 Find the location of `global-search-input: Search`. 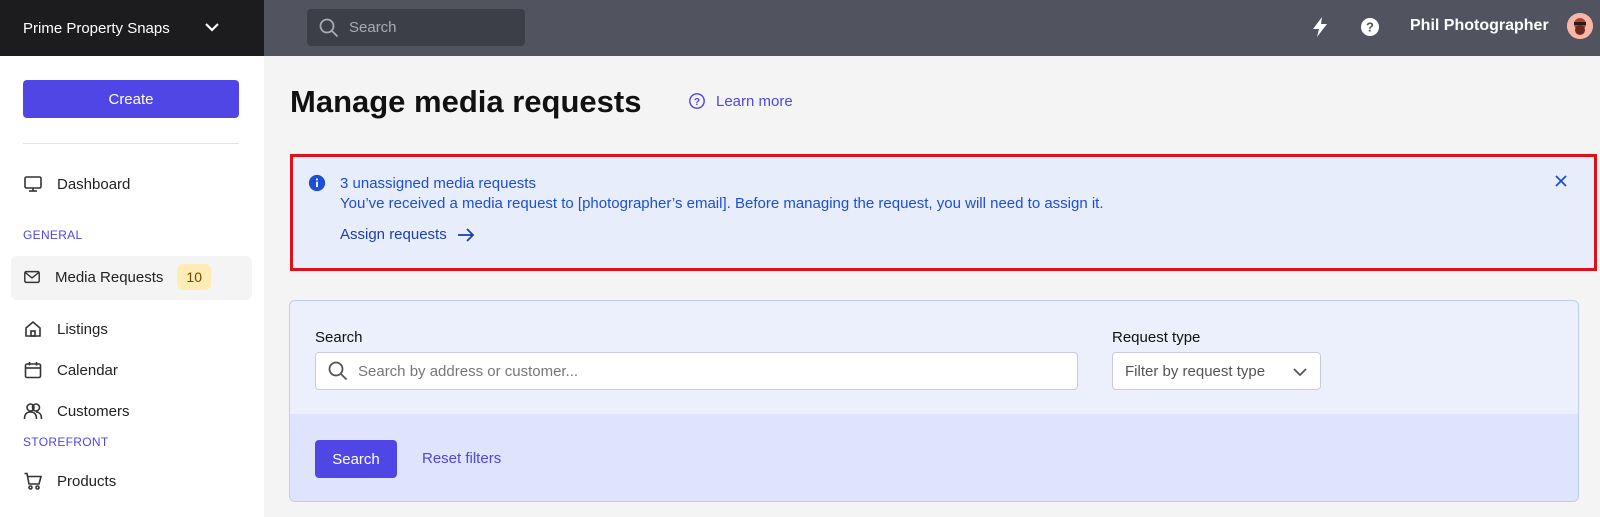

global-search-input: Search is located at coordinates (416, 27).